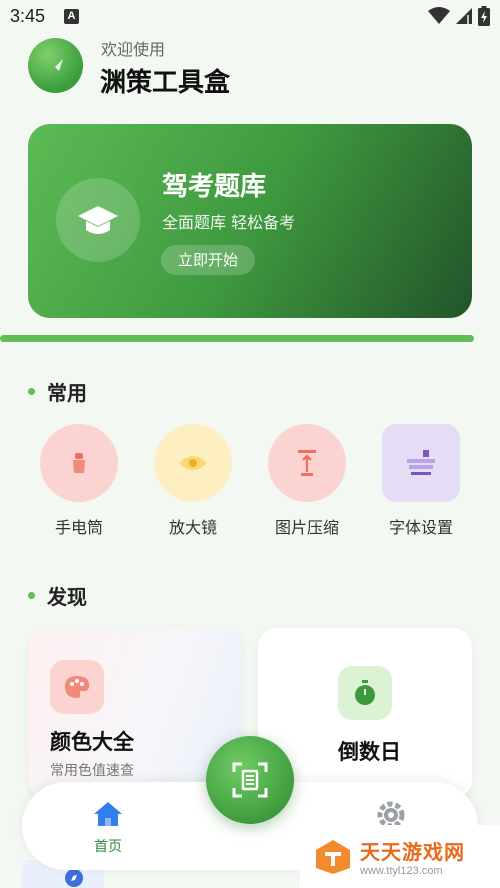 Image resolution: width=500 pixels, height=888 pixels. What do you see at coordinates (333, 856) in the screenshot?
I see `watermark-logo-icon` at bounding box center [333, 856].